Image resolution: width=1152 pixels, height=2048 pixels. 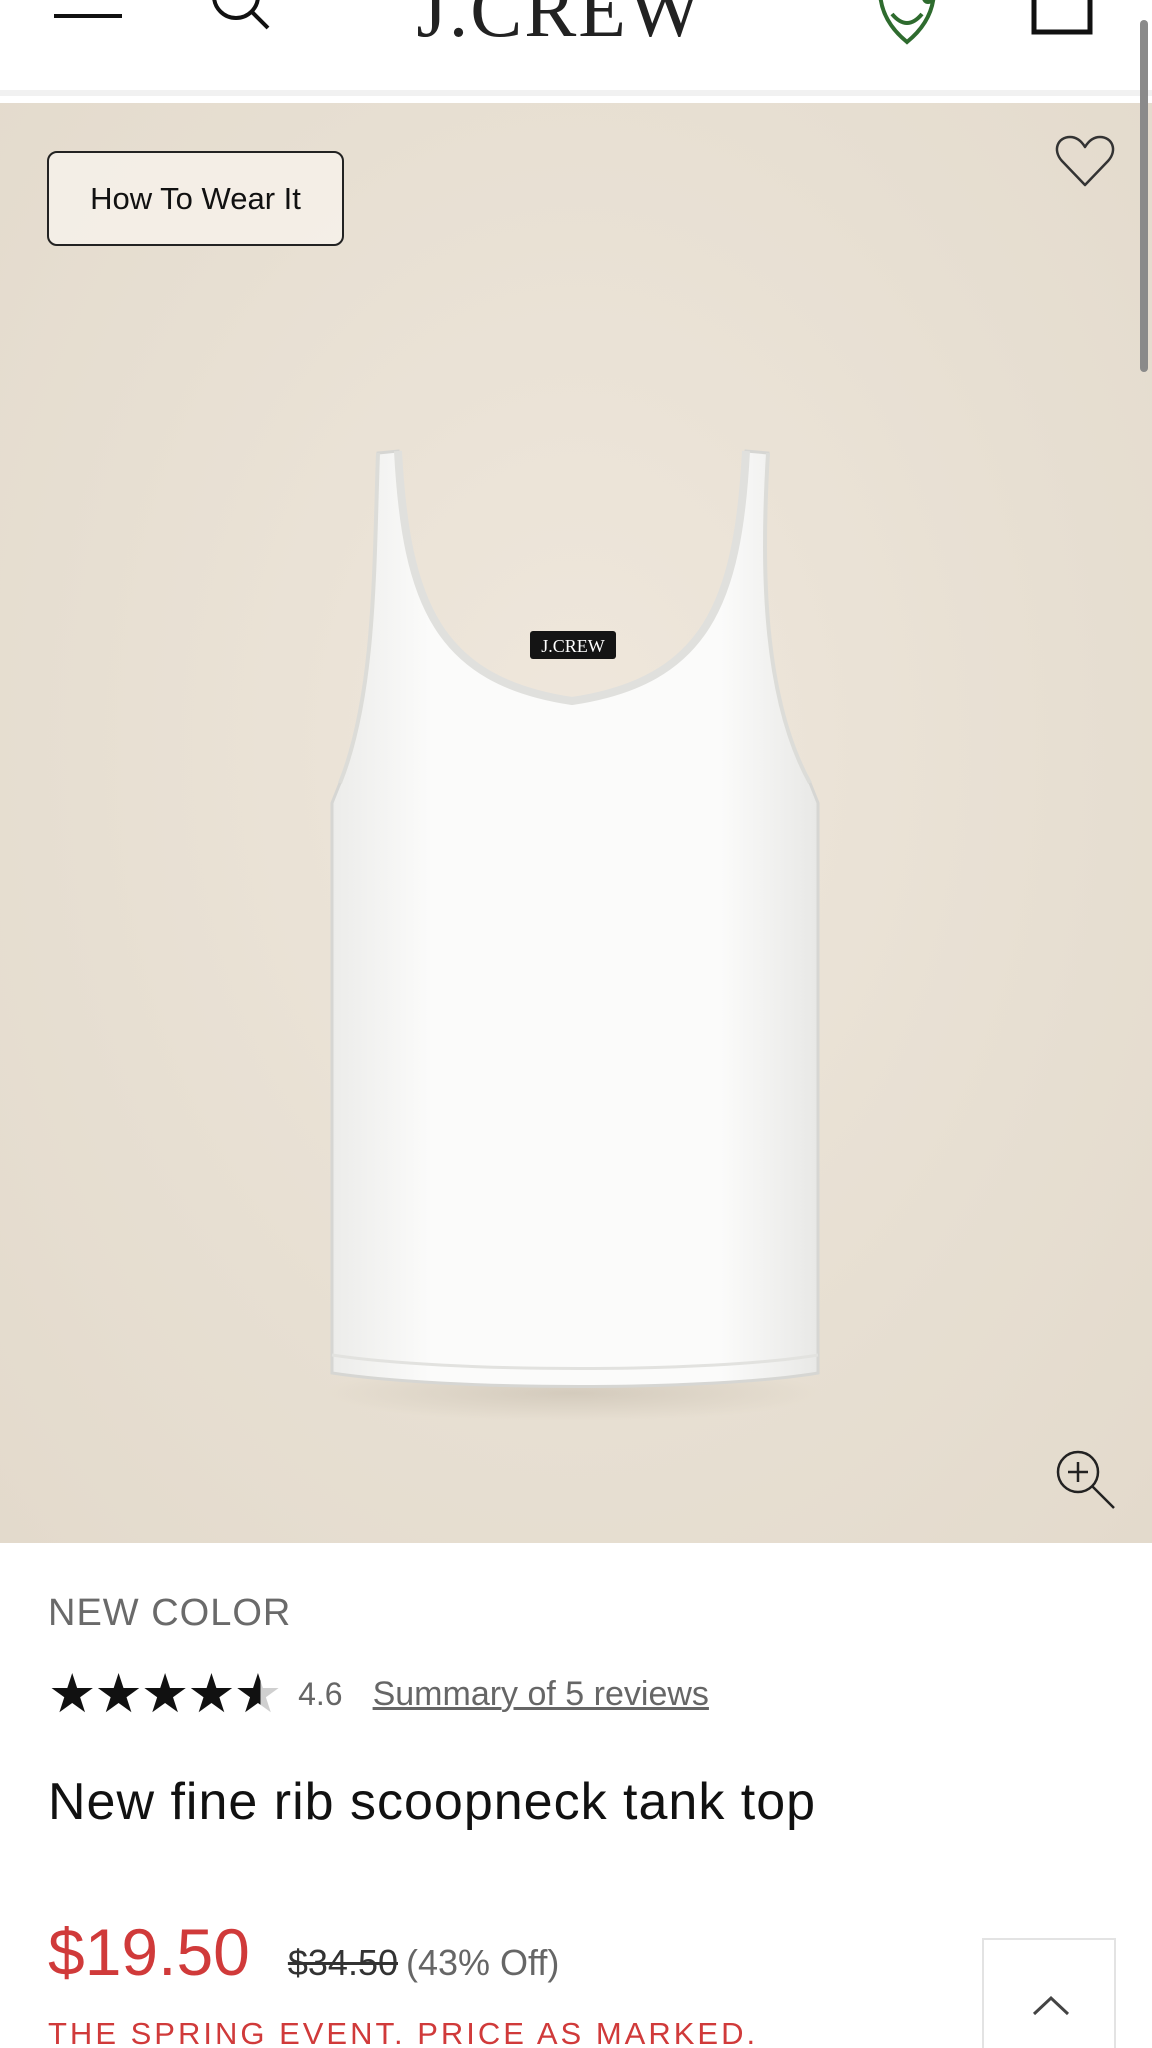 What do you see at coordinates (320, 1693) in the screenshot?
I see `rating-value: 4.6` at bounding box center [320, 1693].